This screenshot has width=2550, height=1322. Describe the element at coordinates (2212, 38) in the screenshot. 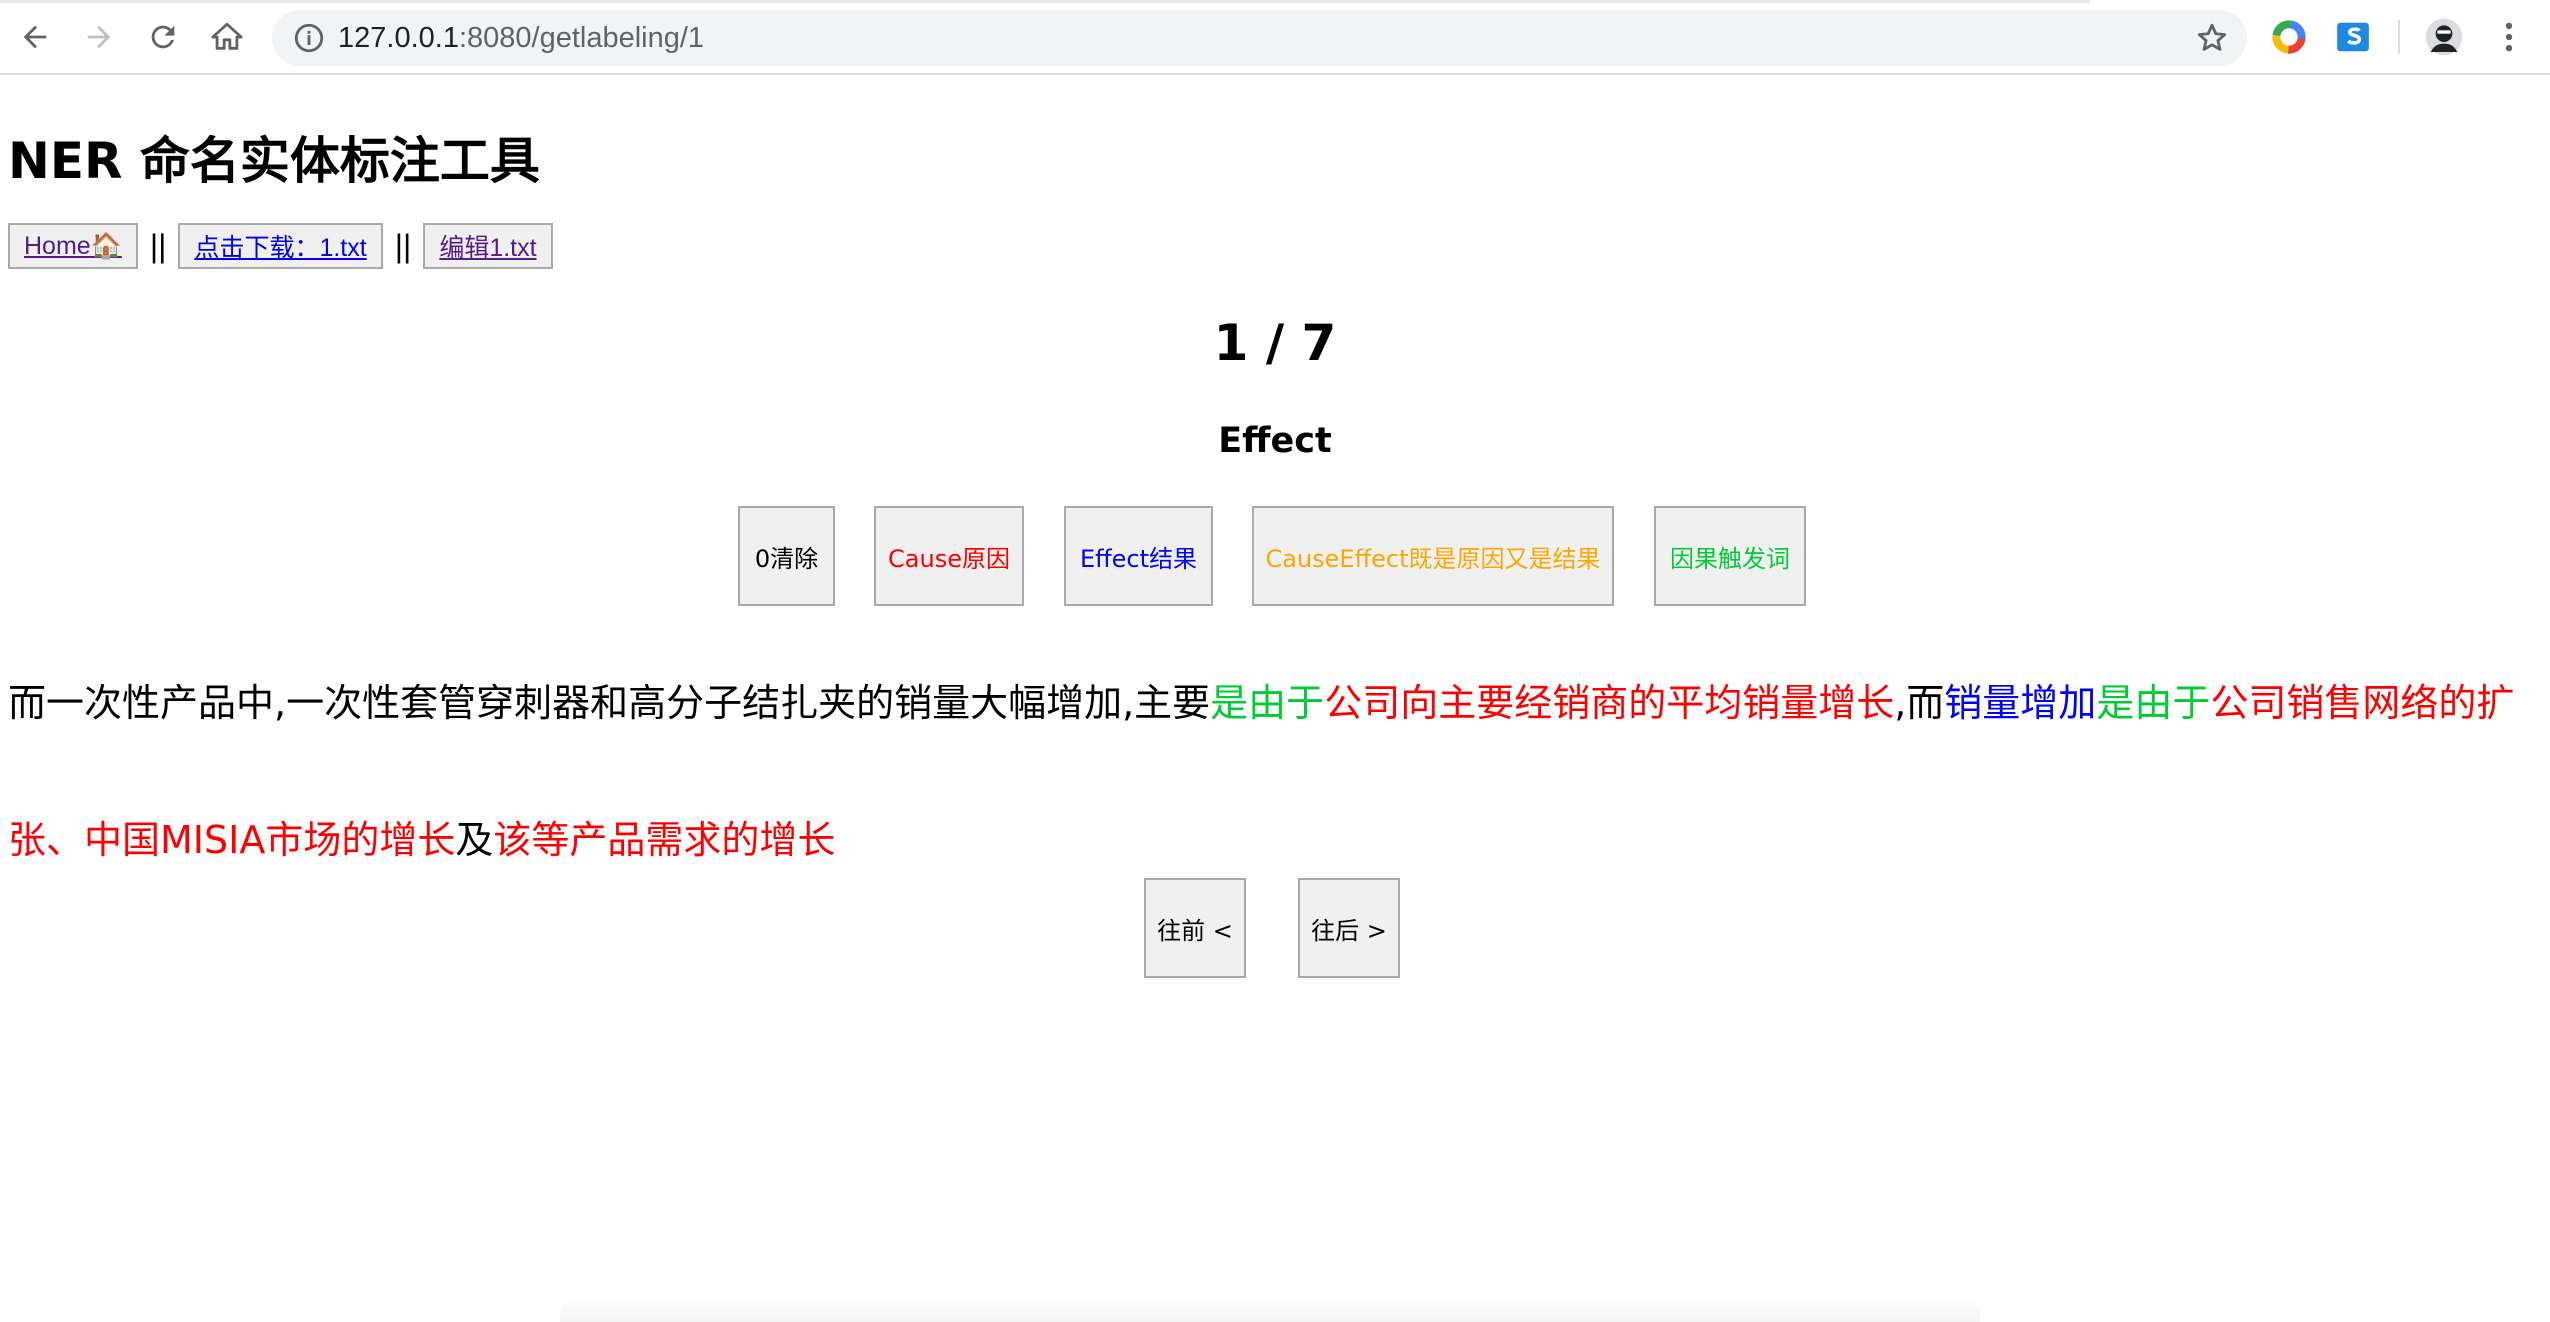

I see `bookmark-star-icon` at that location.